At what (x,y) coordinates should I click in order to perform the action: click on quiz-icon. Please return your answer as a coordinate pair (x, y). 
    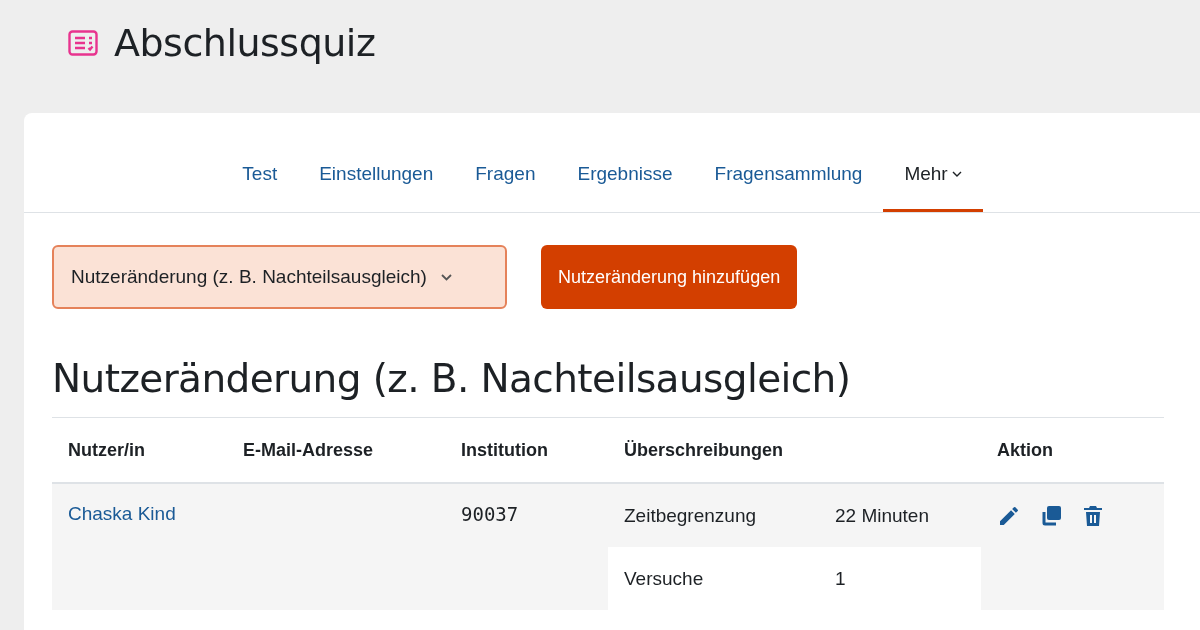
    Looking at the image, I should click on (83, 43).